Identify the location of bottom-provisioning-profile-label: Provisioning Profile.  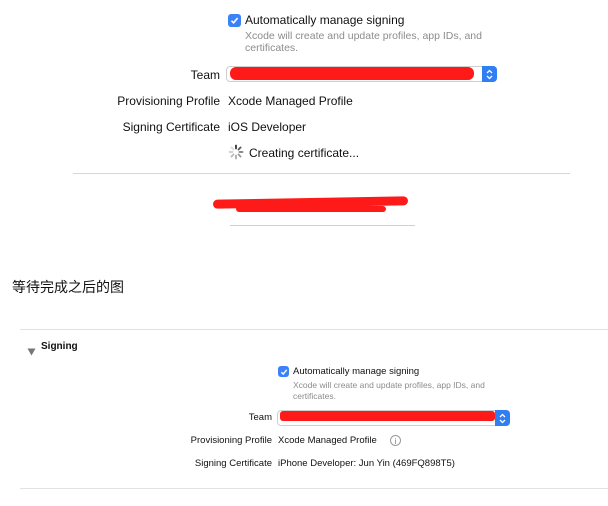
(231, 440).